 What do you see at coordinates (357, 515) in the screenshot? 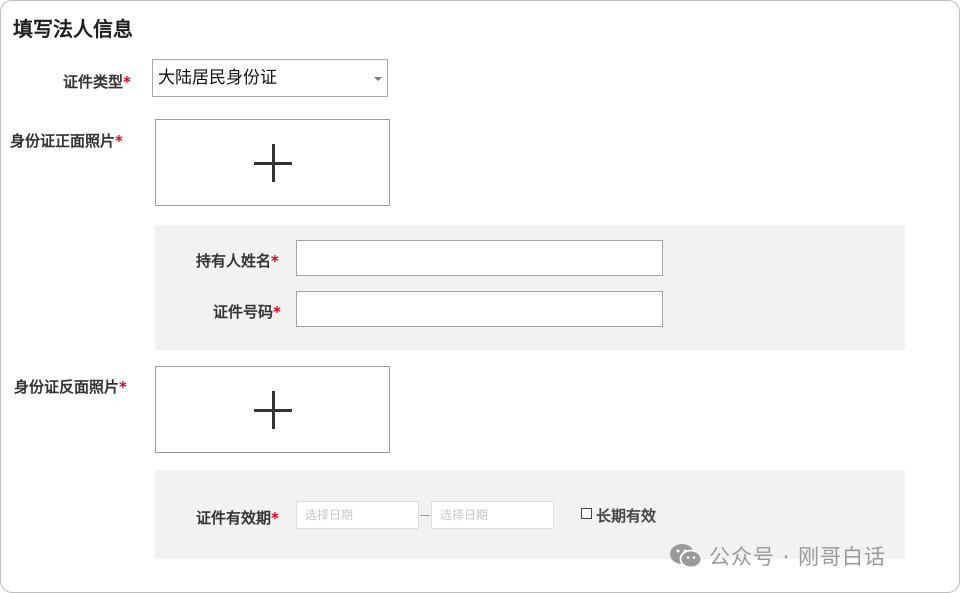
I see `validity-start-date-input` at bounding box center [357, 515].